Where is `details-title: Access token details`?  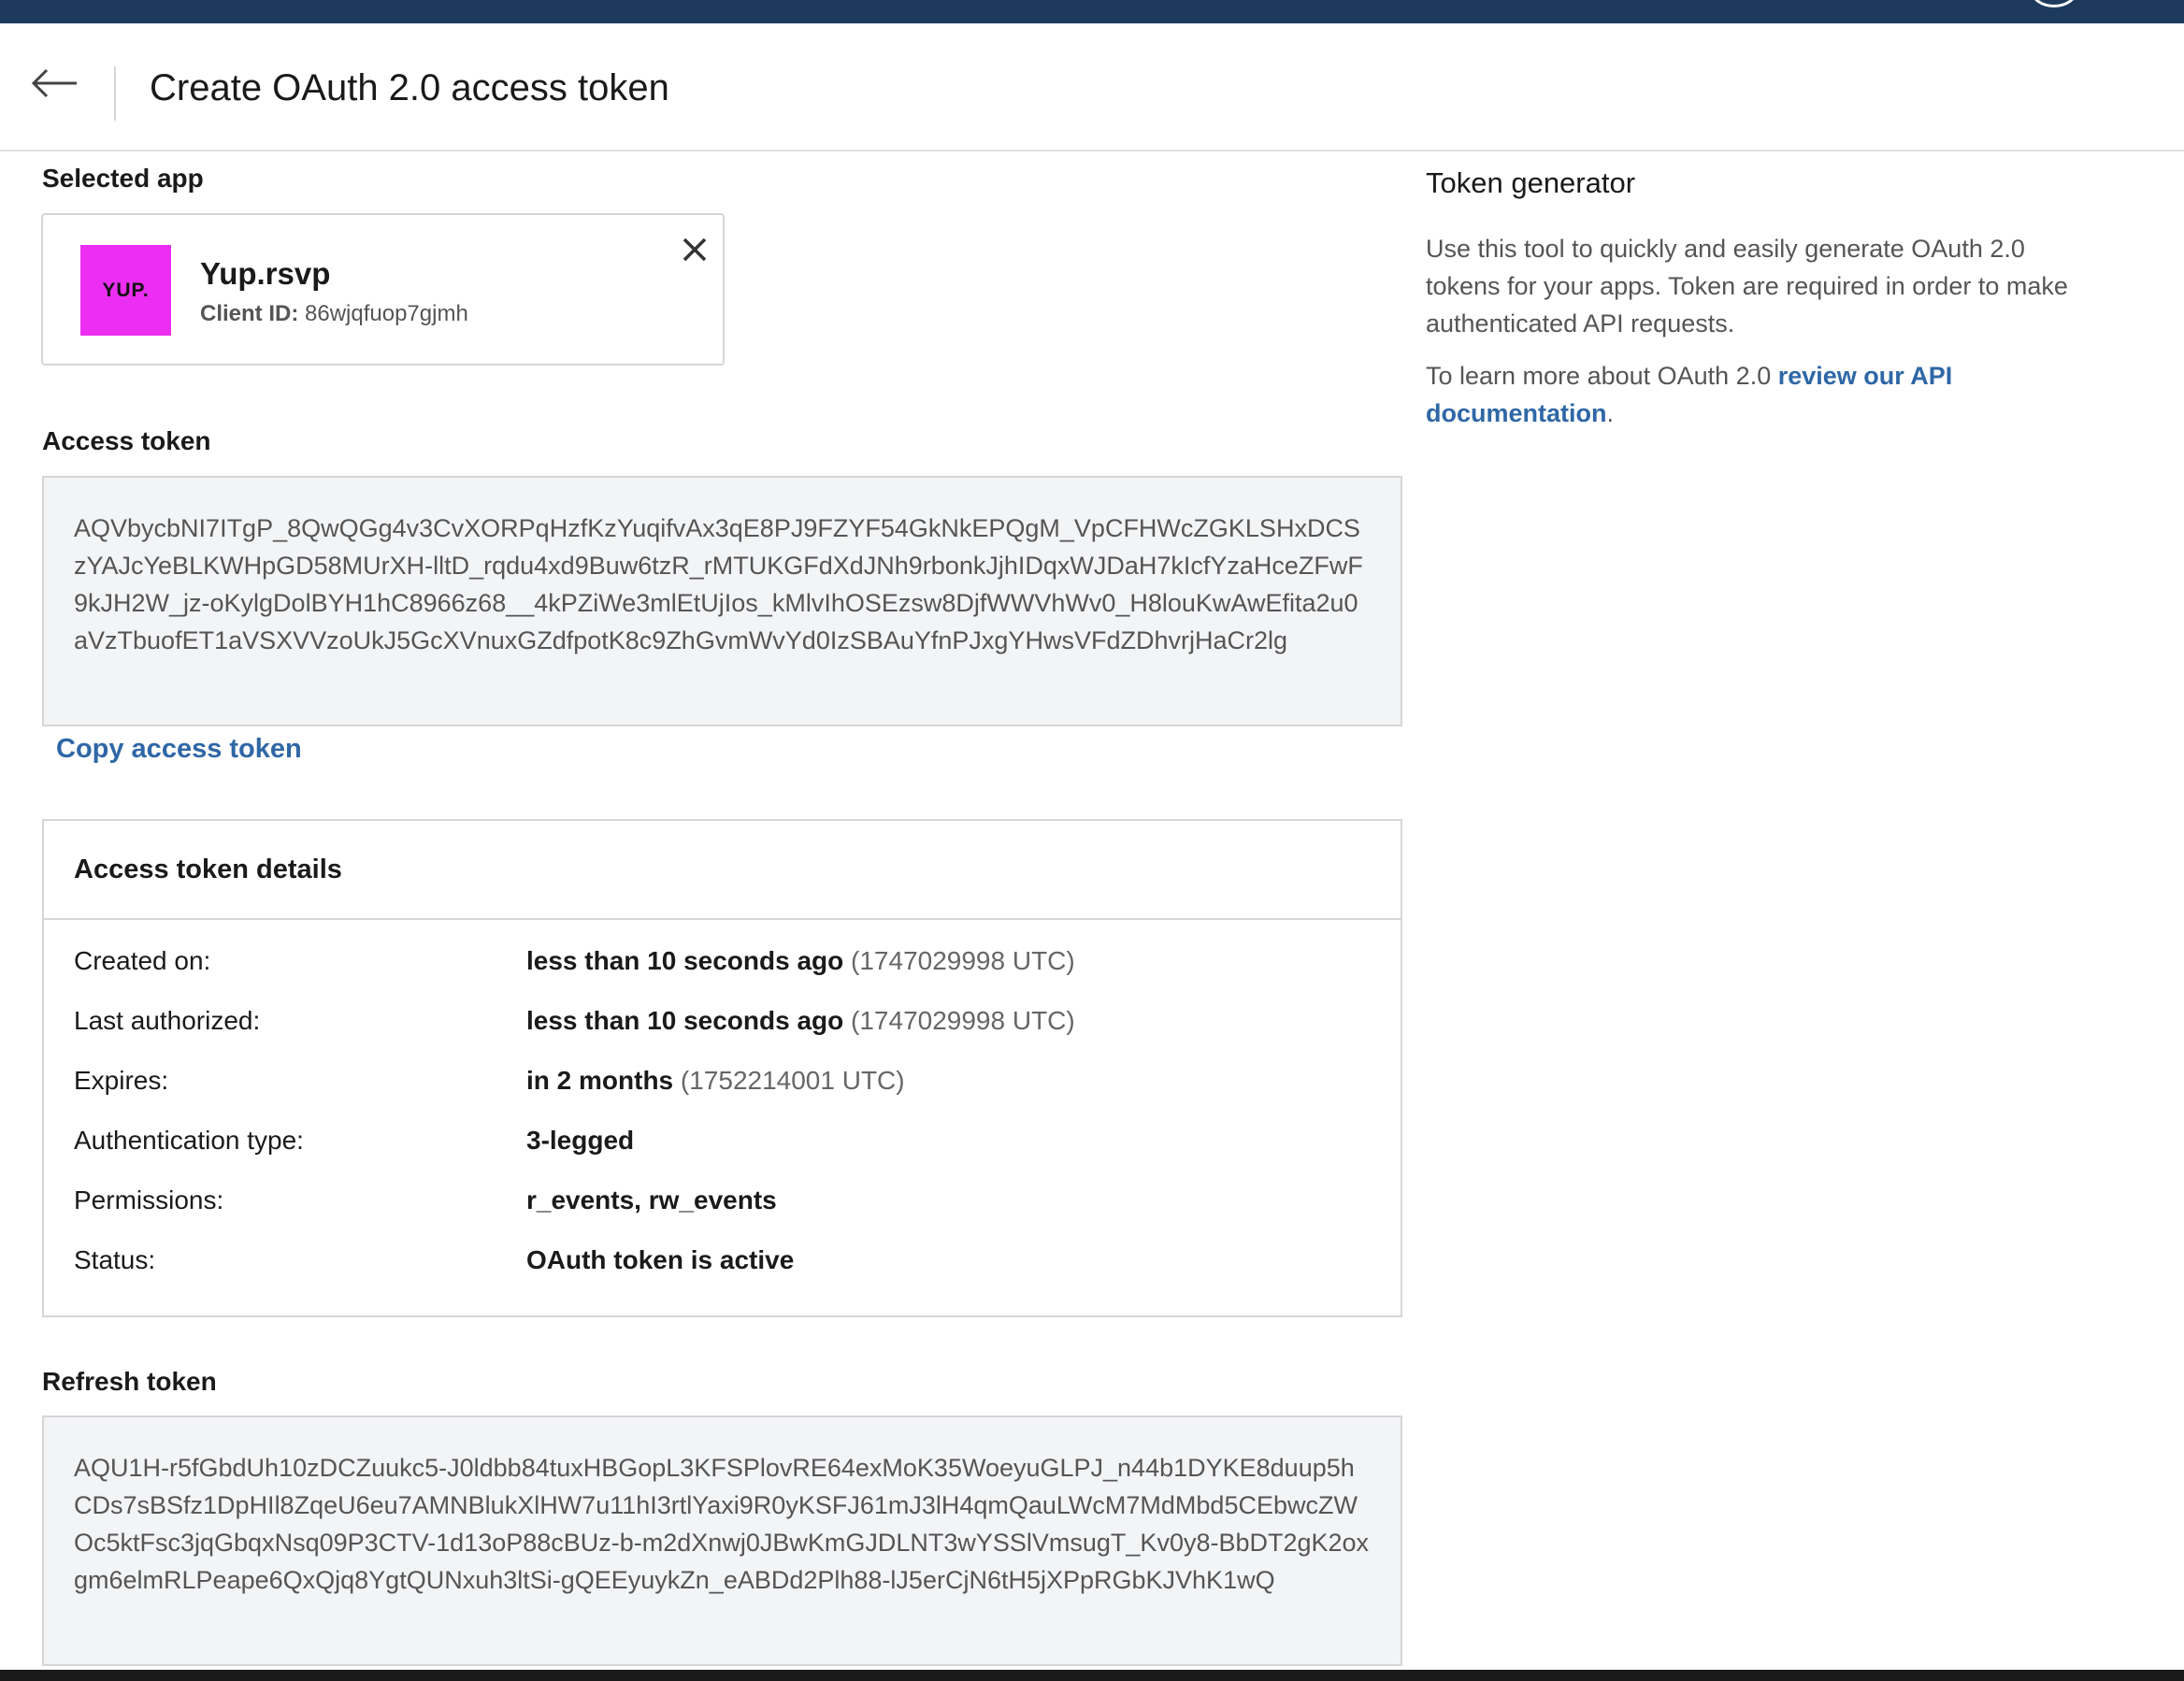
details-title: Access token details is located at coordinates (722, 871).